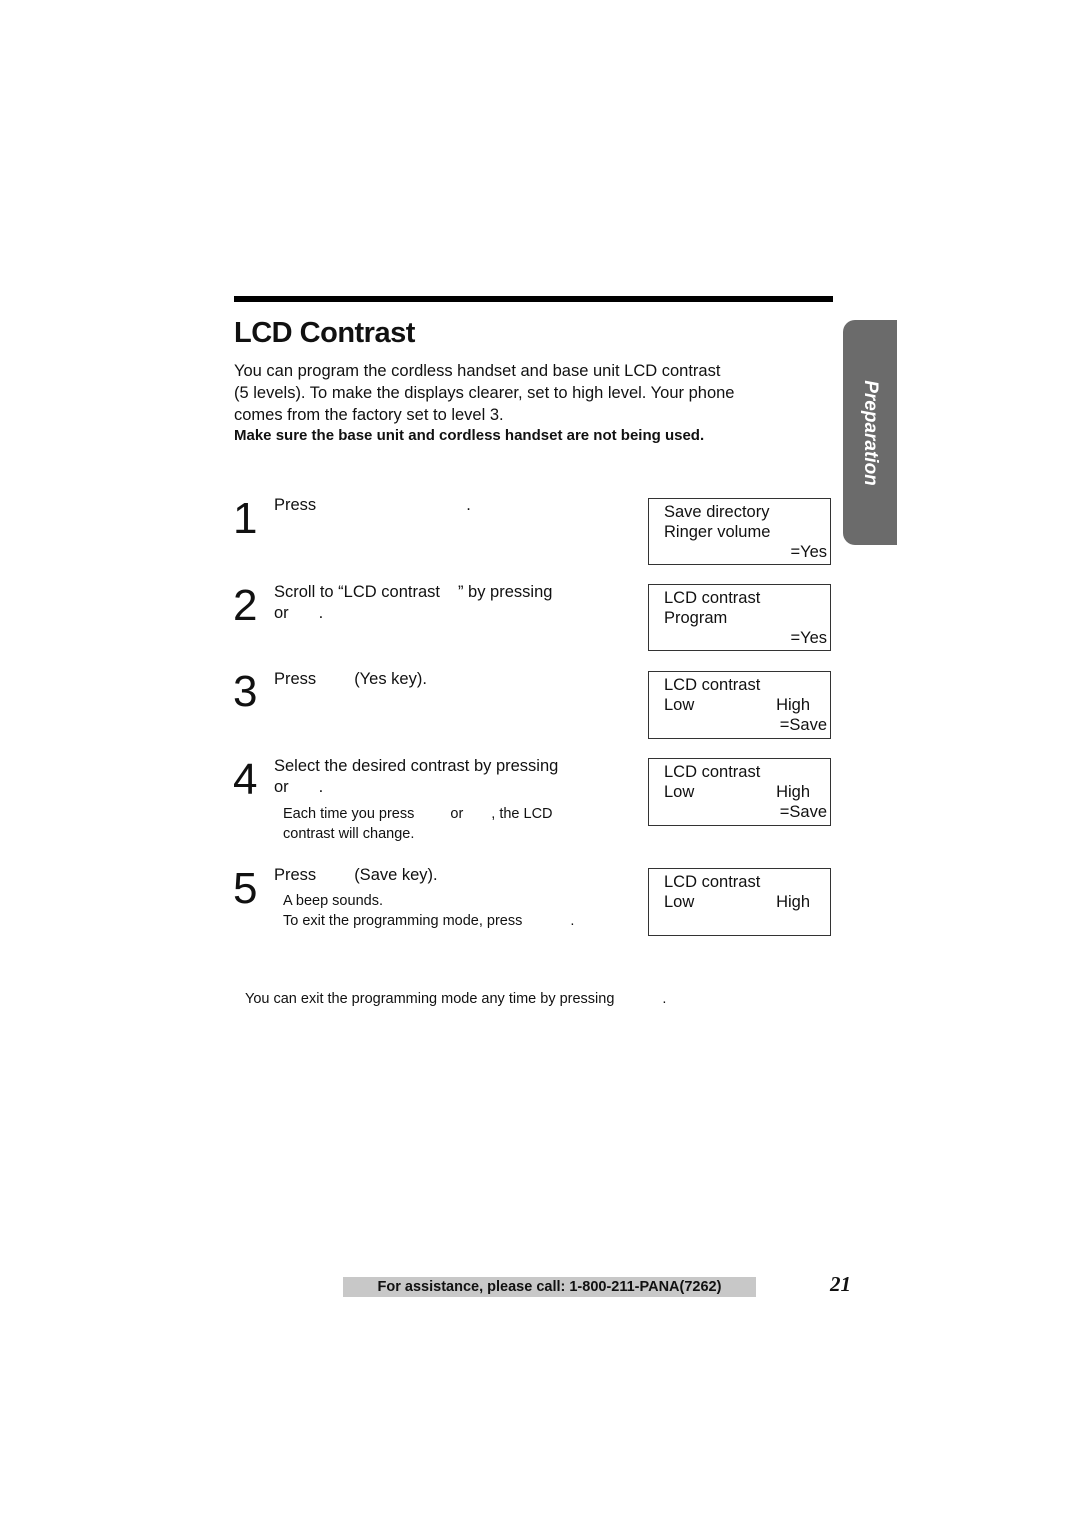  I want to click on step-subtext: , the LCD, so click(522, 814).